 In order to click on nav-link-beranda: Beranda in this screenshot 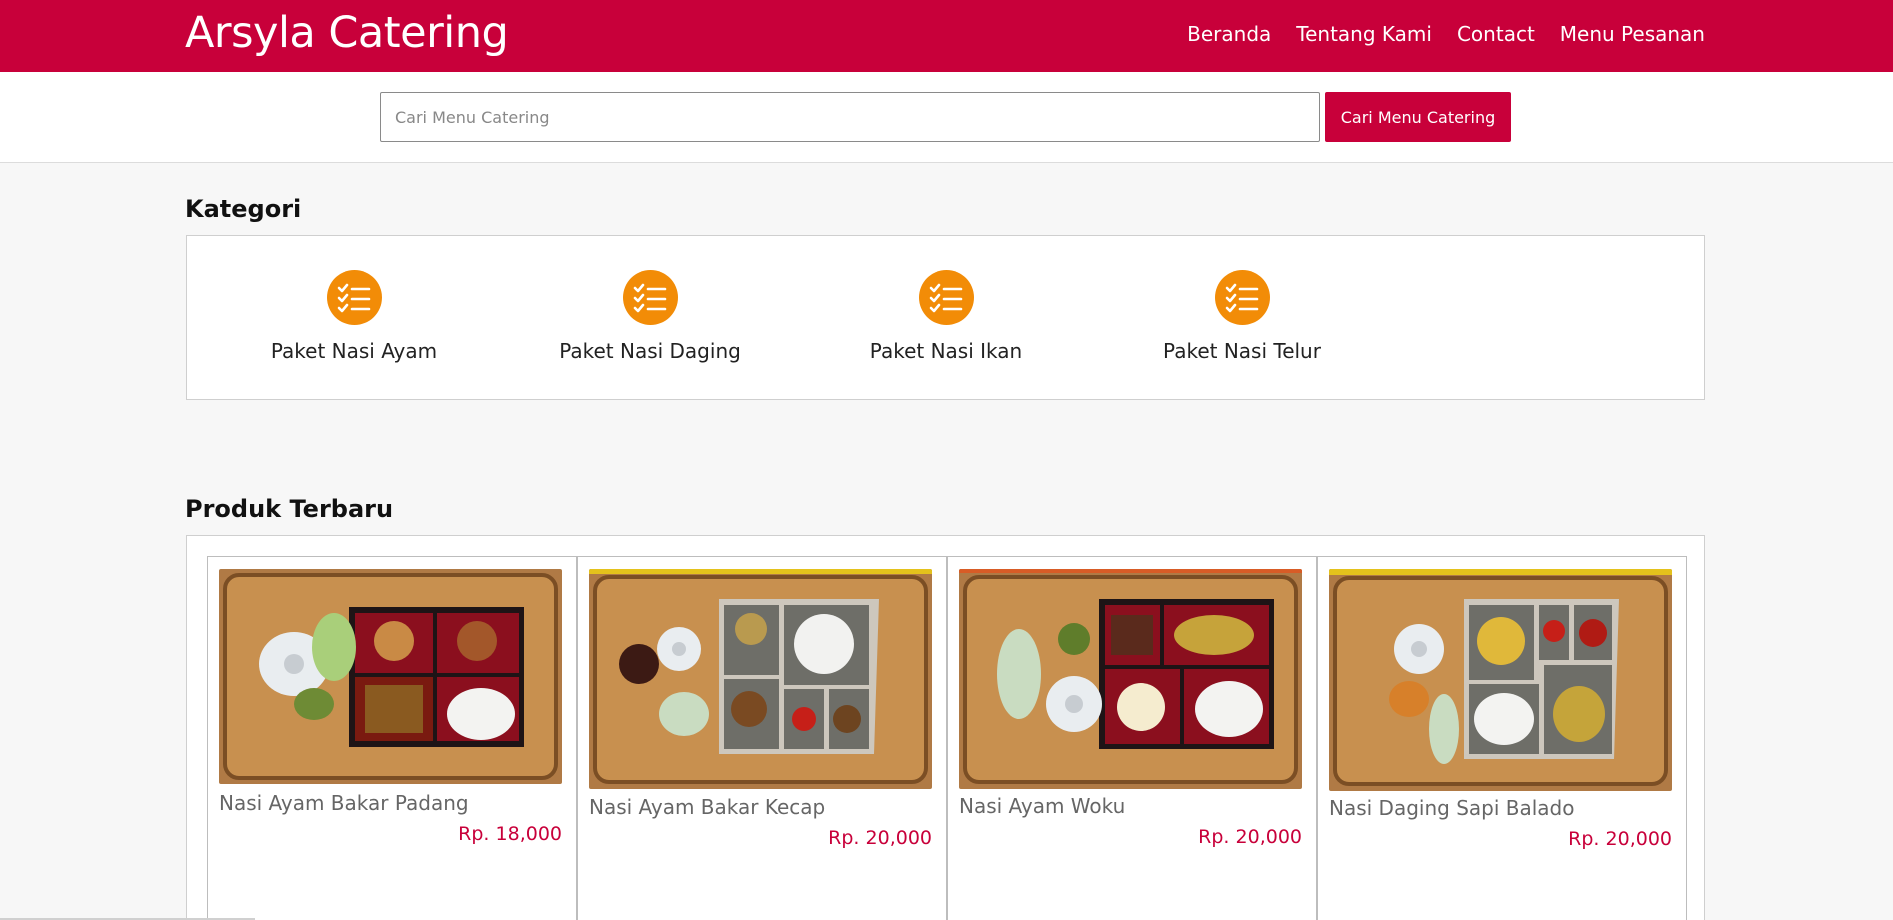, I will do `click(1229, 34)`.